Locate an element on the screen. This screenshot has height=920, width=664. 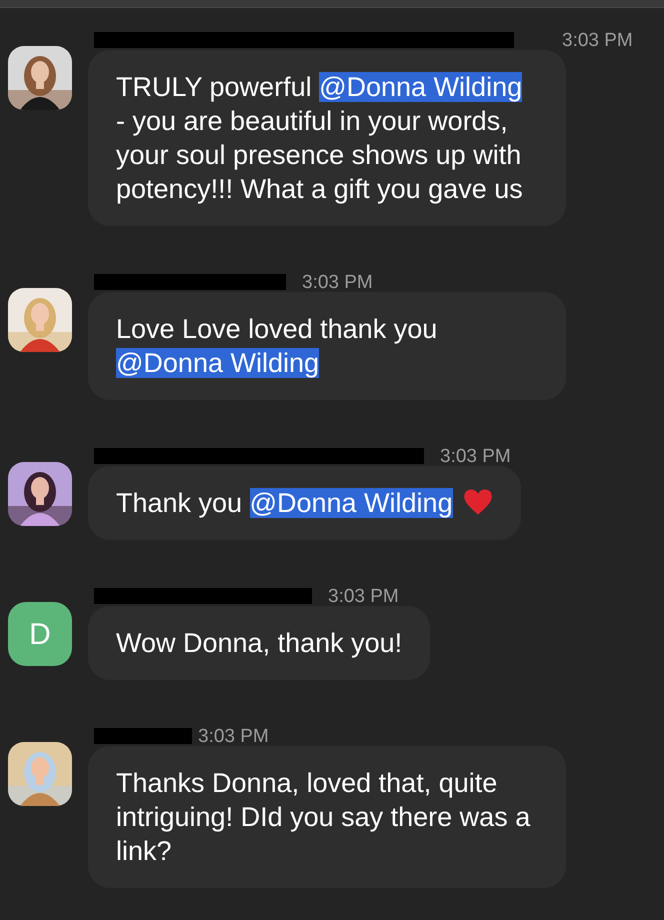
message-text: Thank you @Donna Wilding is located at coordinates (304, 503).